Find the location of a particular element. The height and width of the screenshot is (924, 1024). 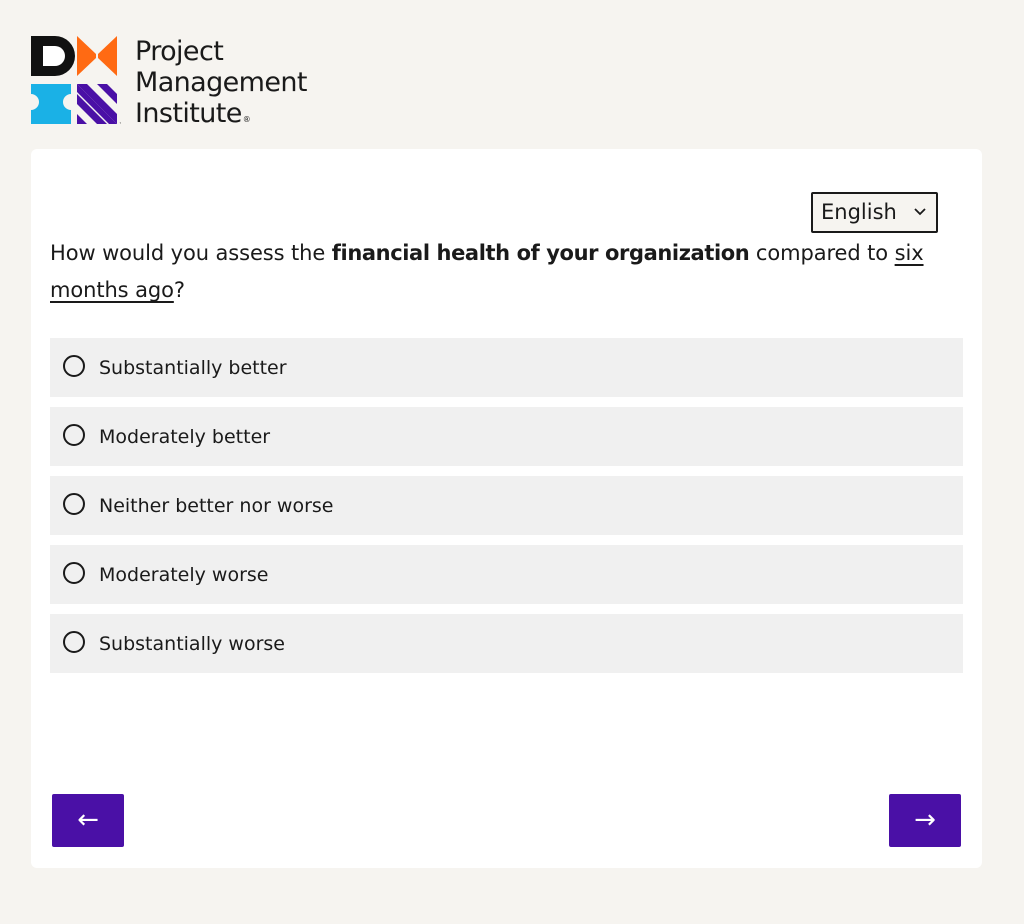

pmi-logo-icon: ™ is located at coordinates (76, 81).